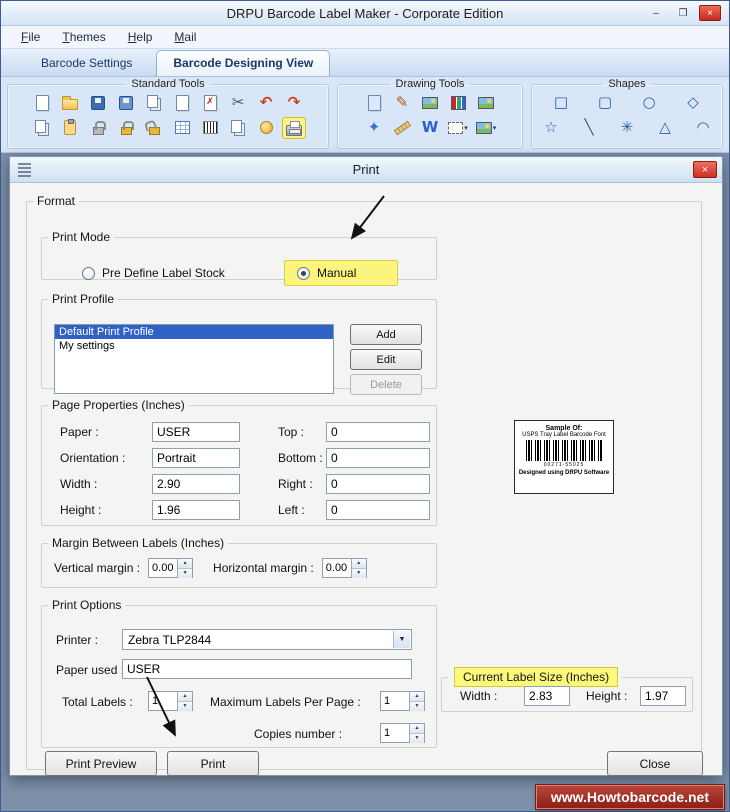 The height and width of the screenshot is (812, 730). What do you see at coordinates (213, 763) in the screenshot?
I see `print-button: Print` at bounding box center [213, 763].